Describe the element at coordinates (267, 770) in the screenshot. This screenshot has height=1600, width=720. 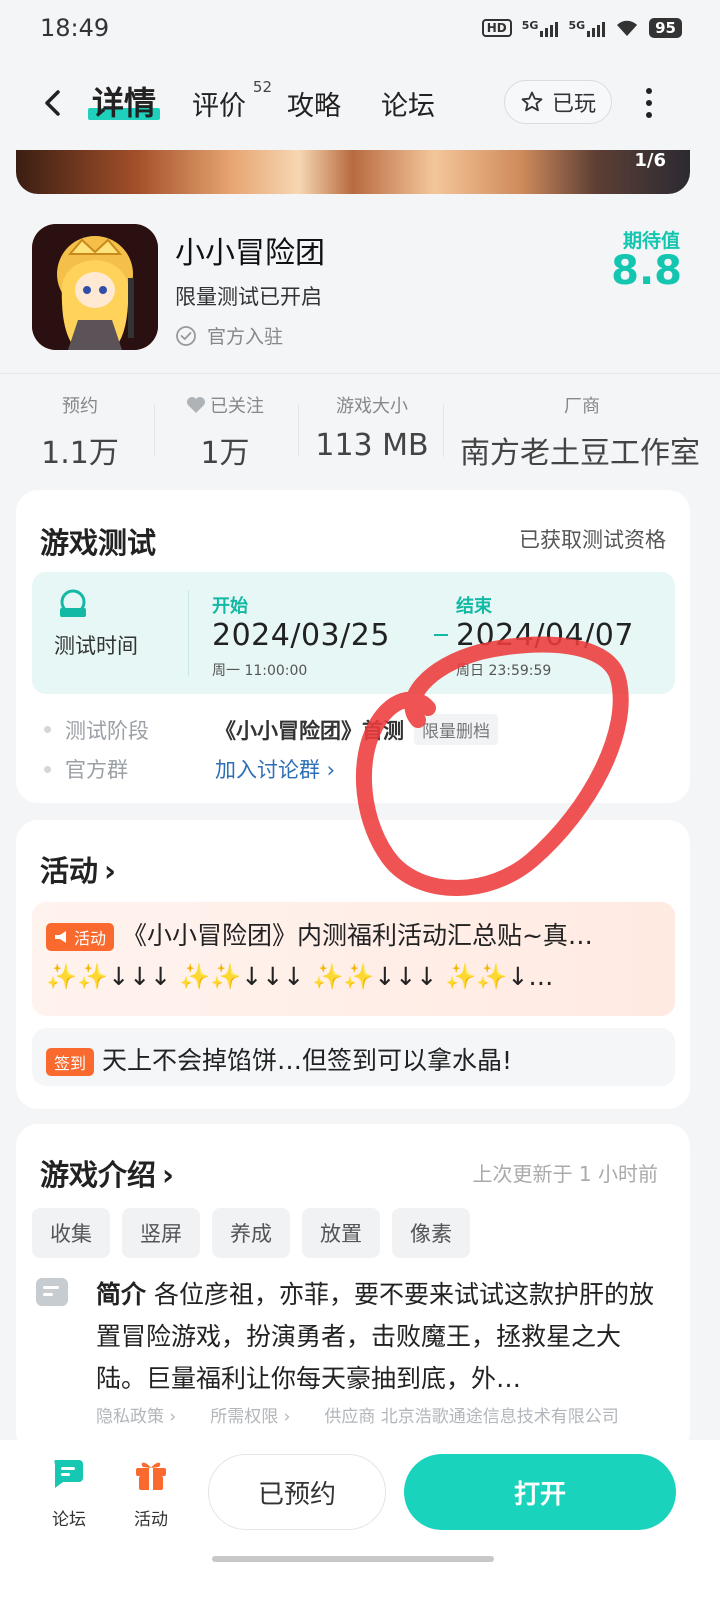
I see `join-group-label: 加入讨论群` at that location.